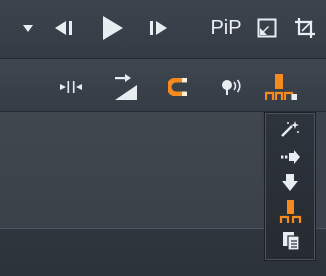  I want to click on previous-frame-button, so click(63, 28).